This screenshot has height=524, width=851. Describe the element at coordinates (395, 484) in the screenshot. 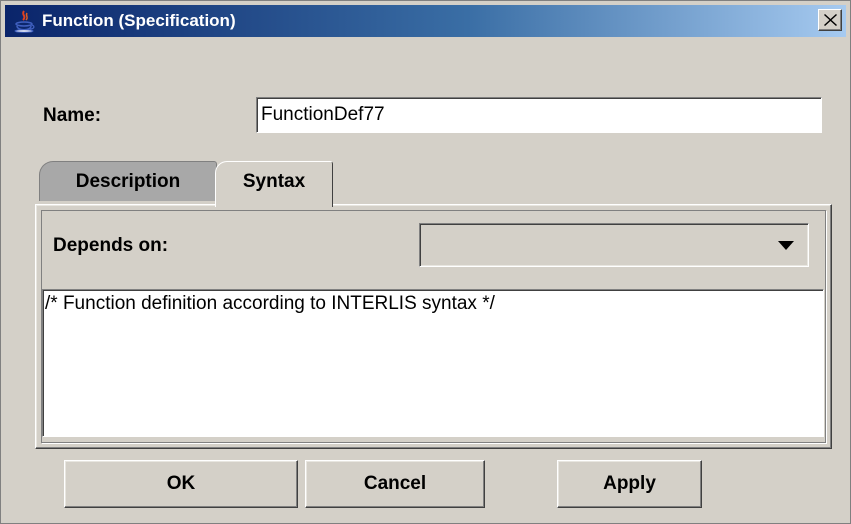

I see `cancel-button: Cancel` at that location.